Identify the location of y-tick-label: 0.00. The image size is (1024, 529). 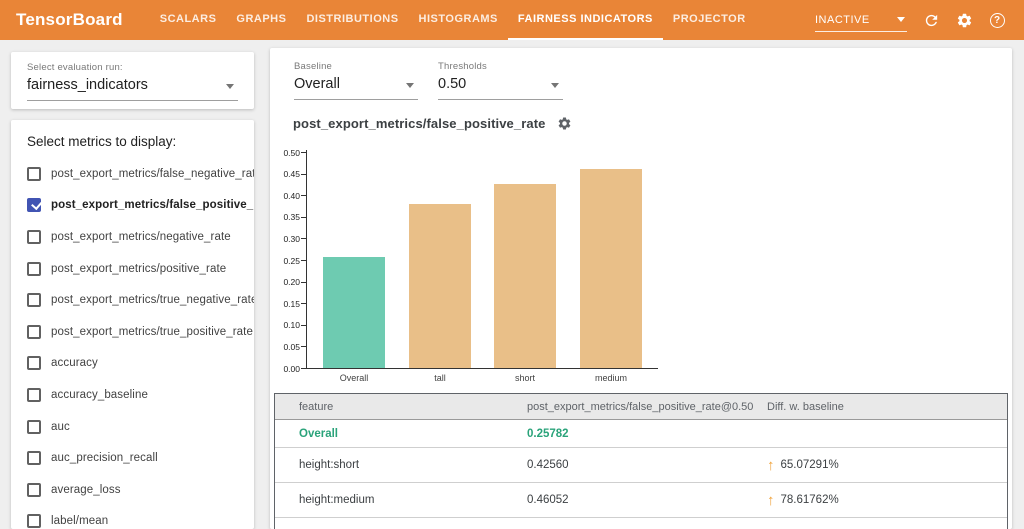
(291, 368).